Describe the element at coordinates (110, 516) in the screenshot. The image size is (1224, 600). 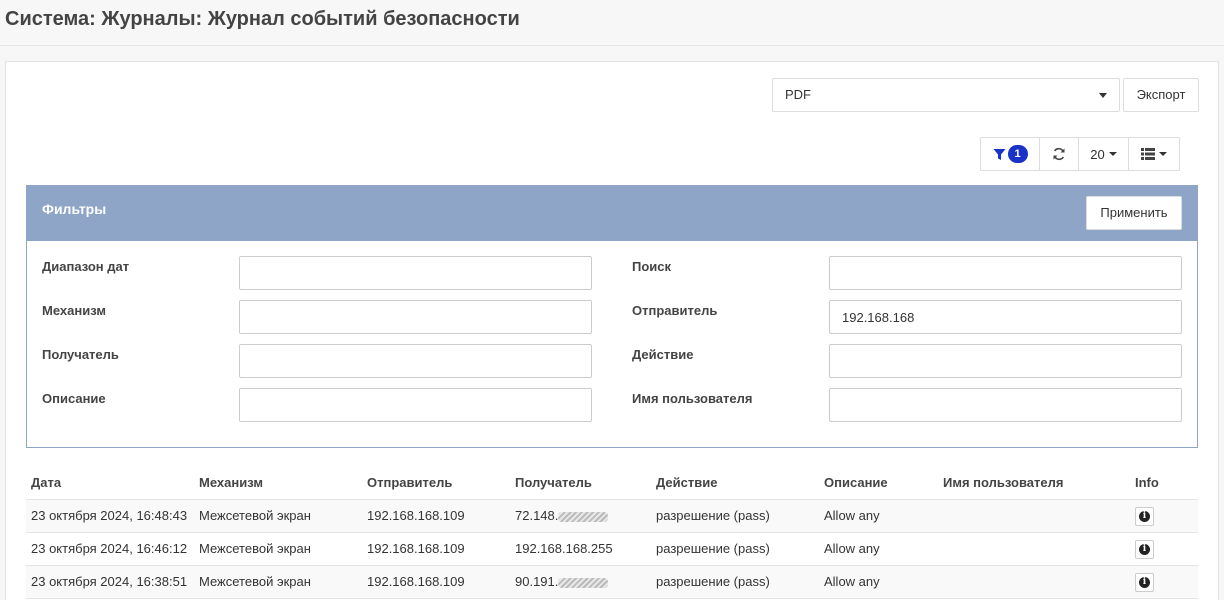
I see `cell-date: 23 октября 2024, 16:48:43` at that location.